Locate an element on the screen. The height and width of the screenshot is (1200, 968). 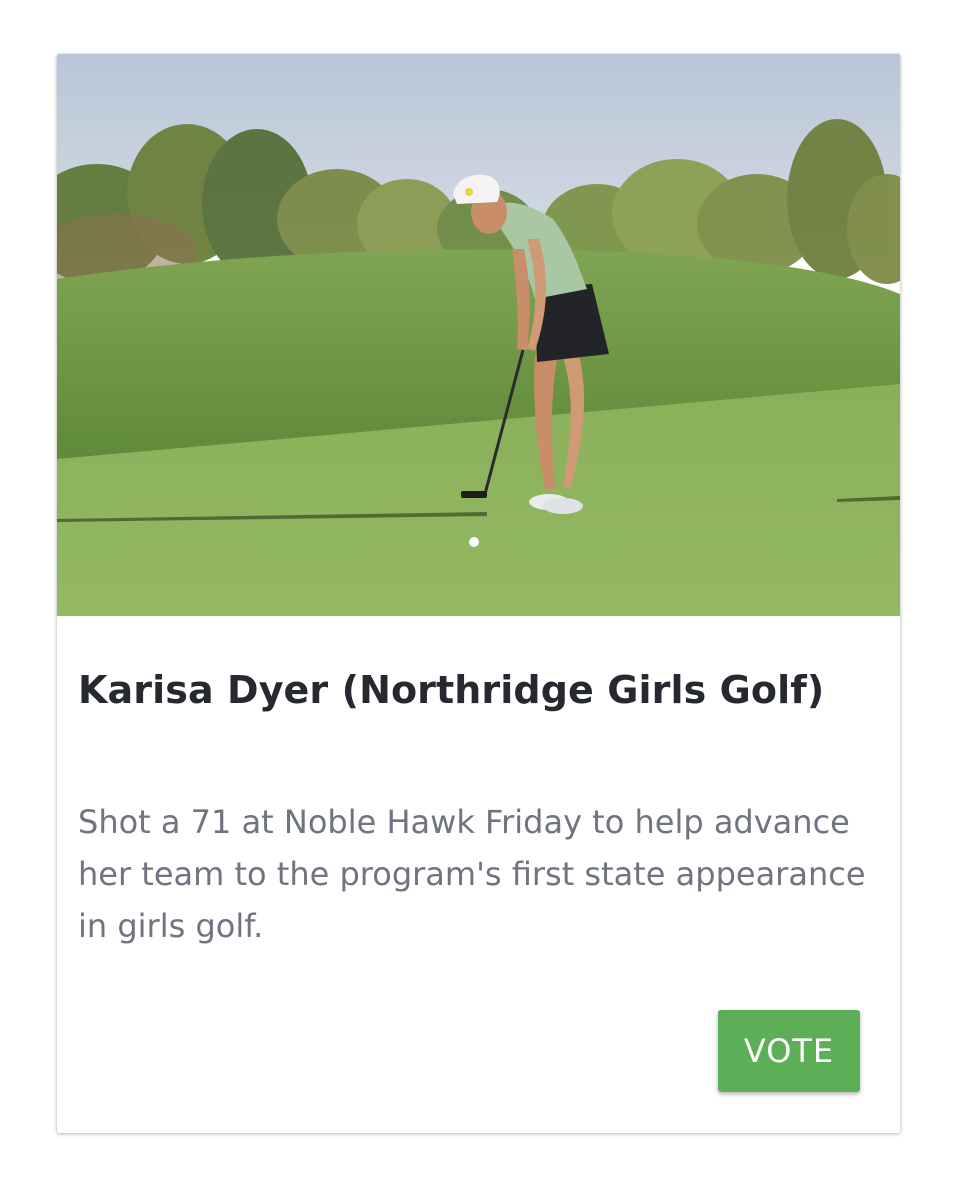
vote-button: VOTE is located at coordinates (789, 1051).